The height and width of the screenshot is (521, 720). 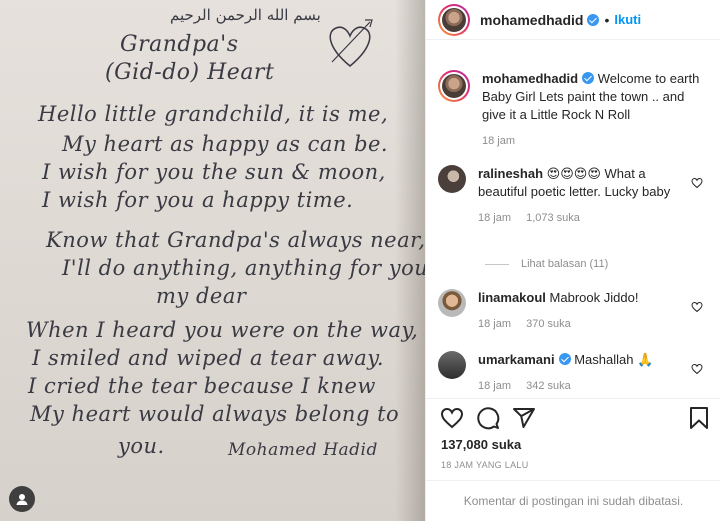 What do you see at coordinates (583, 324) in the screenshot?
I see `comment-meta: 18 jam 370 suka` at bounding box center [583, 324].